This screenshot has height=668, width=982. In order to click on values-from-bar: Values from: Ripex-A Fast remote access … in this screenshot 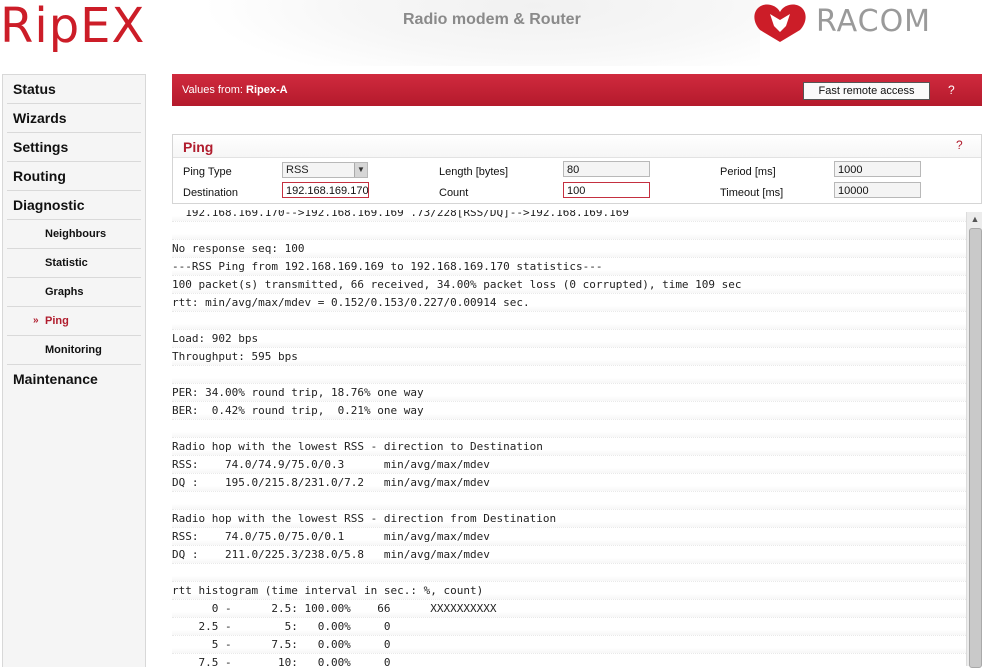, I will do `click(577, 90)`.